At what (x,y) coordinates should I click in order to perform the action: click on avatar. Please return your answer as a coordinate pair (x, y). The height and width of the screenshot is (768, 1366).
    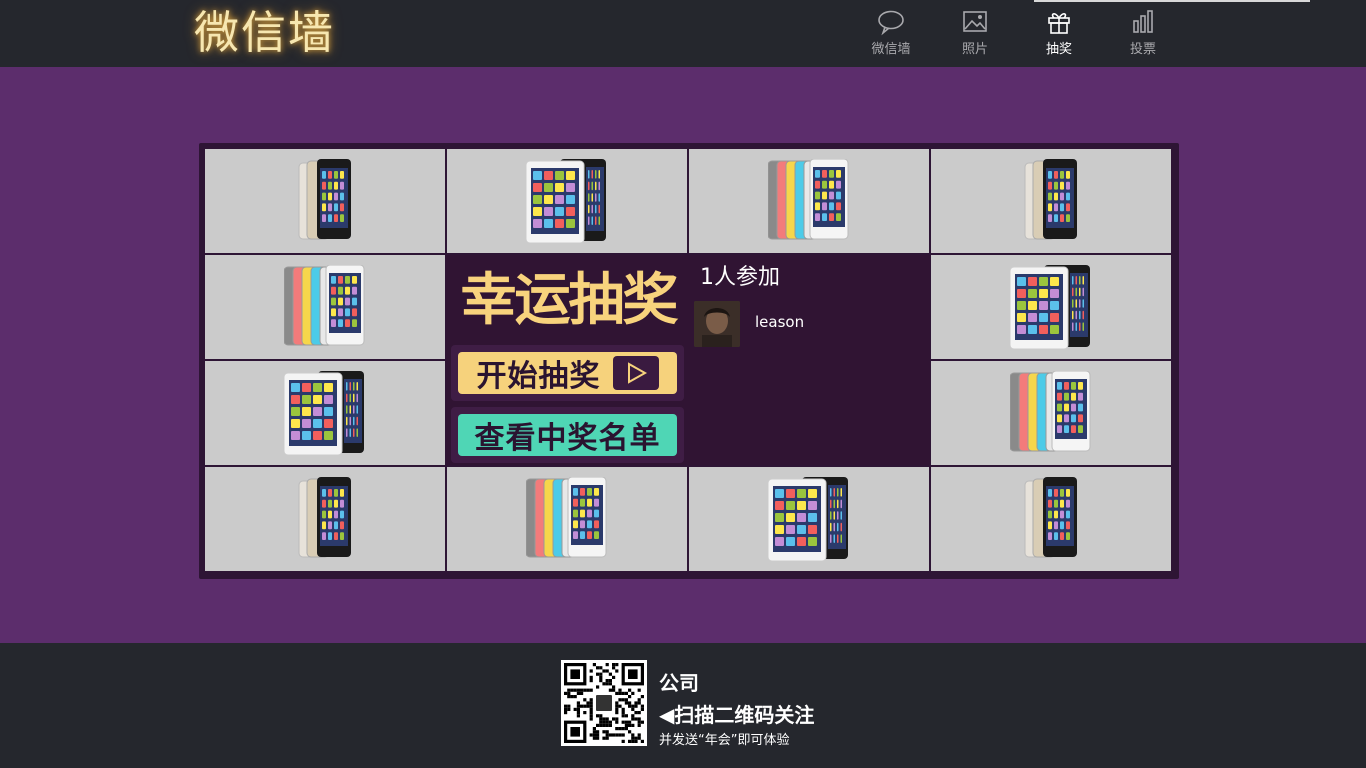
    Looking at the image, I should click on (717, 324).